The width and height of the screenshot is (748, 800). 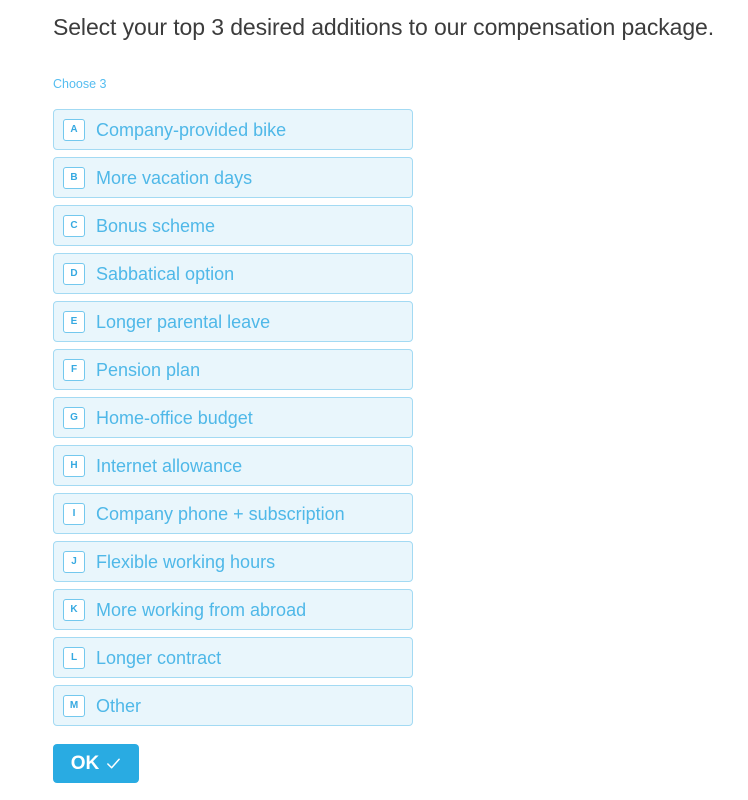 I want to click on option-row: C Bonus scheme, so click(x=233, y=225).